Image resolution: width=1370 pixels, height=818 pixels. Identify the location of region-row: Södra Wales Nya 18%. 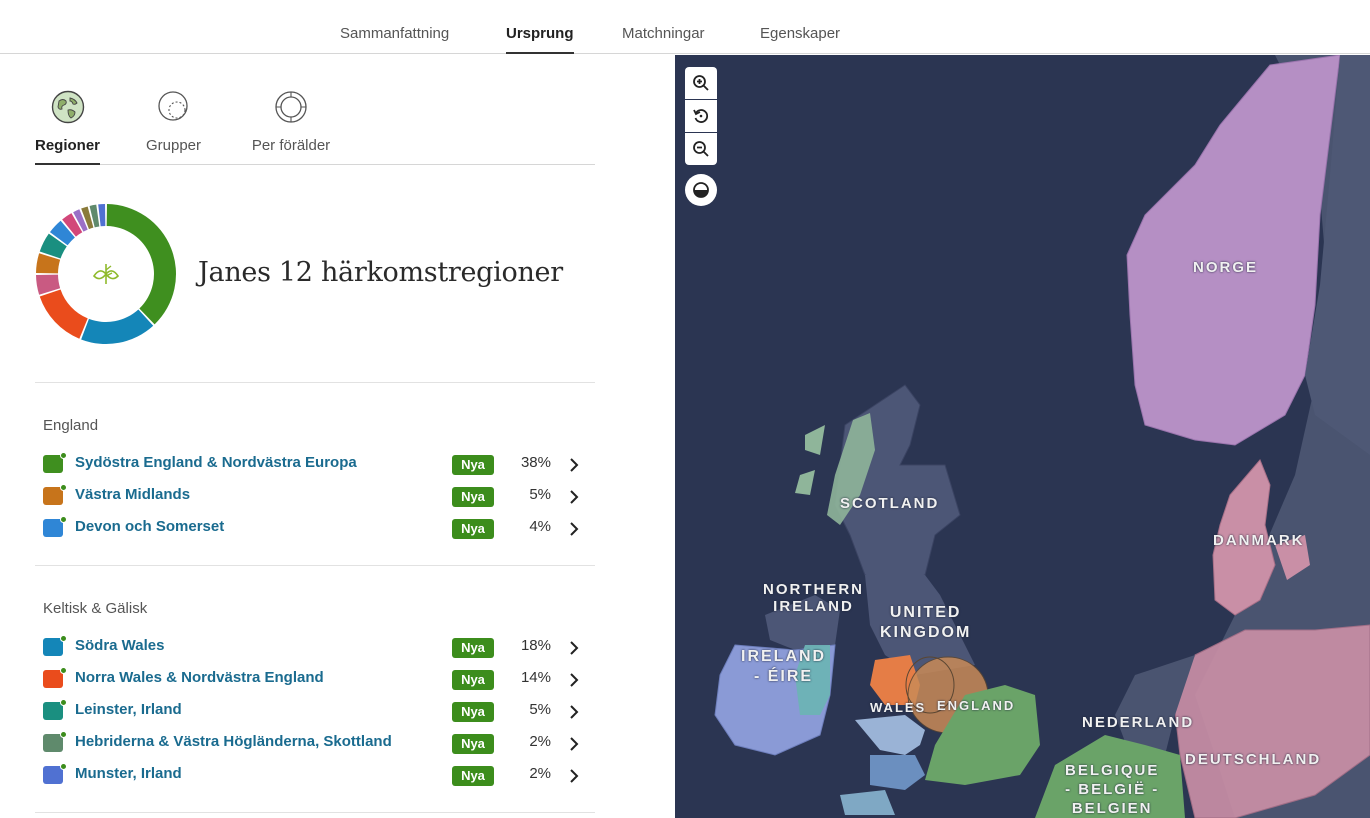
(315, 648).